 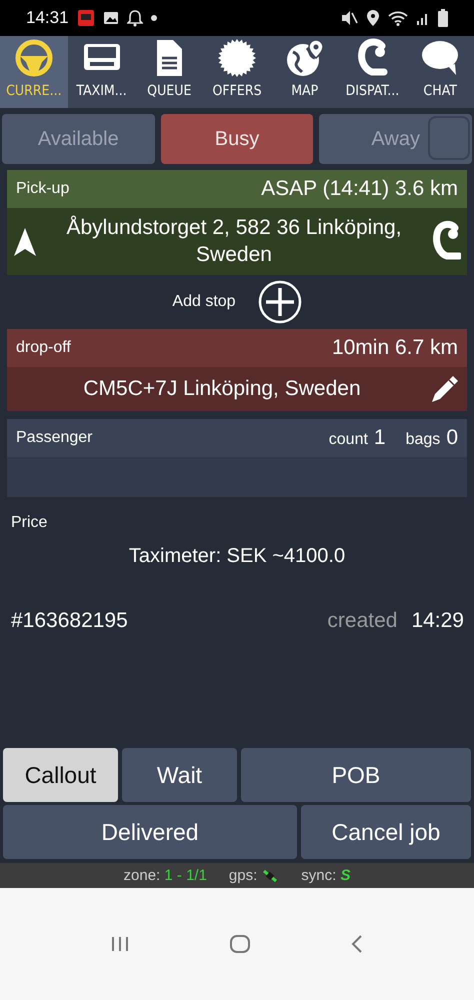 I want to click on gps-label: gps:, so click(x=243, y=876).